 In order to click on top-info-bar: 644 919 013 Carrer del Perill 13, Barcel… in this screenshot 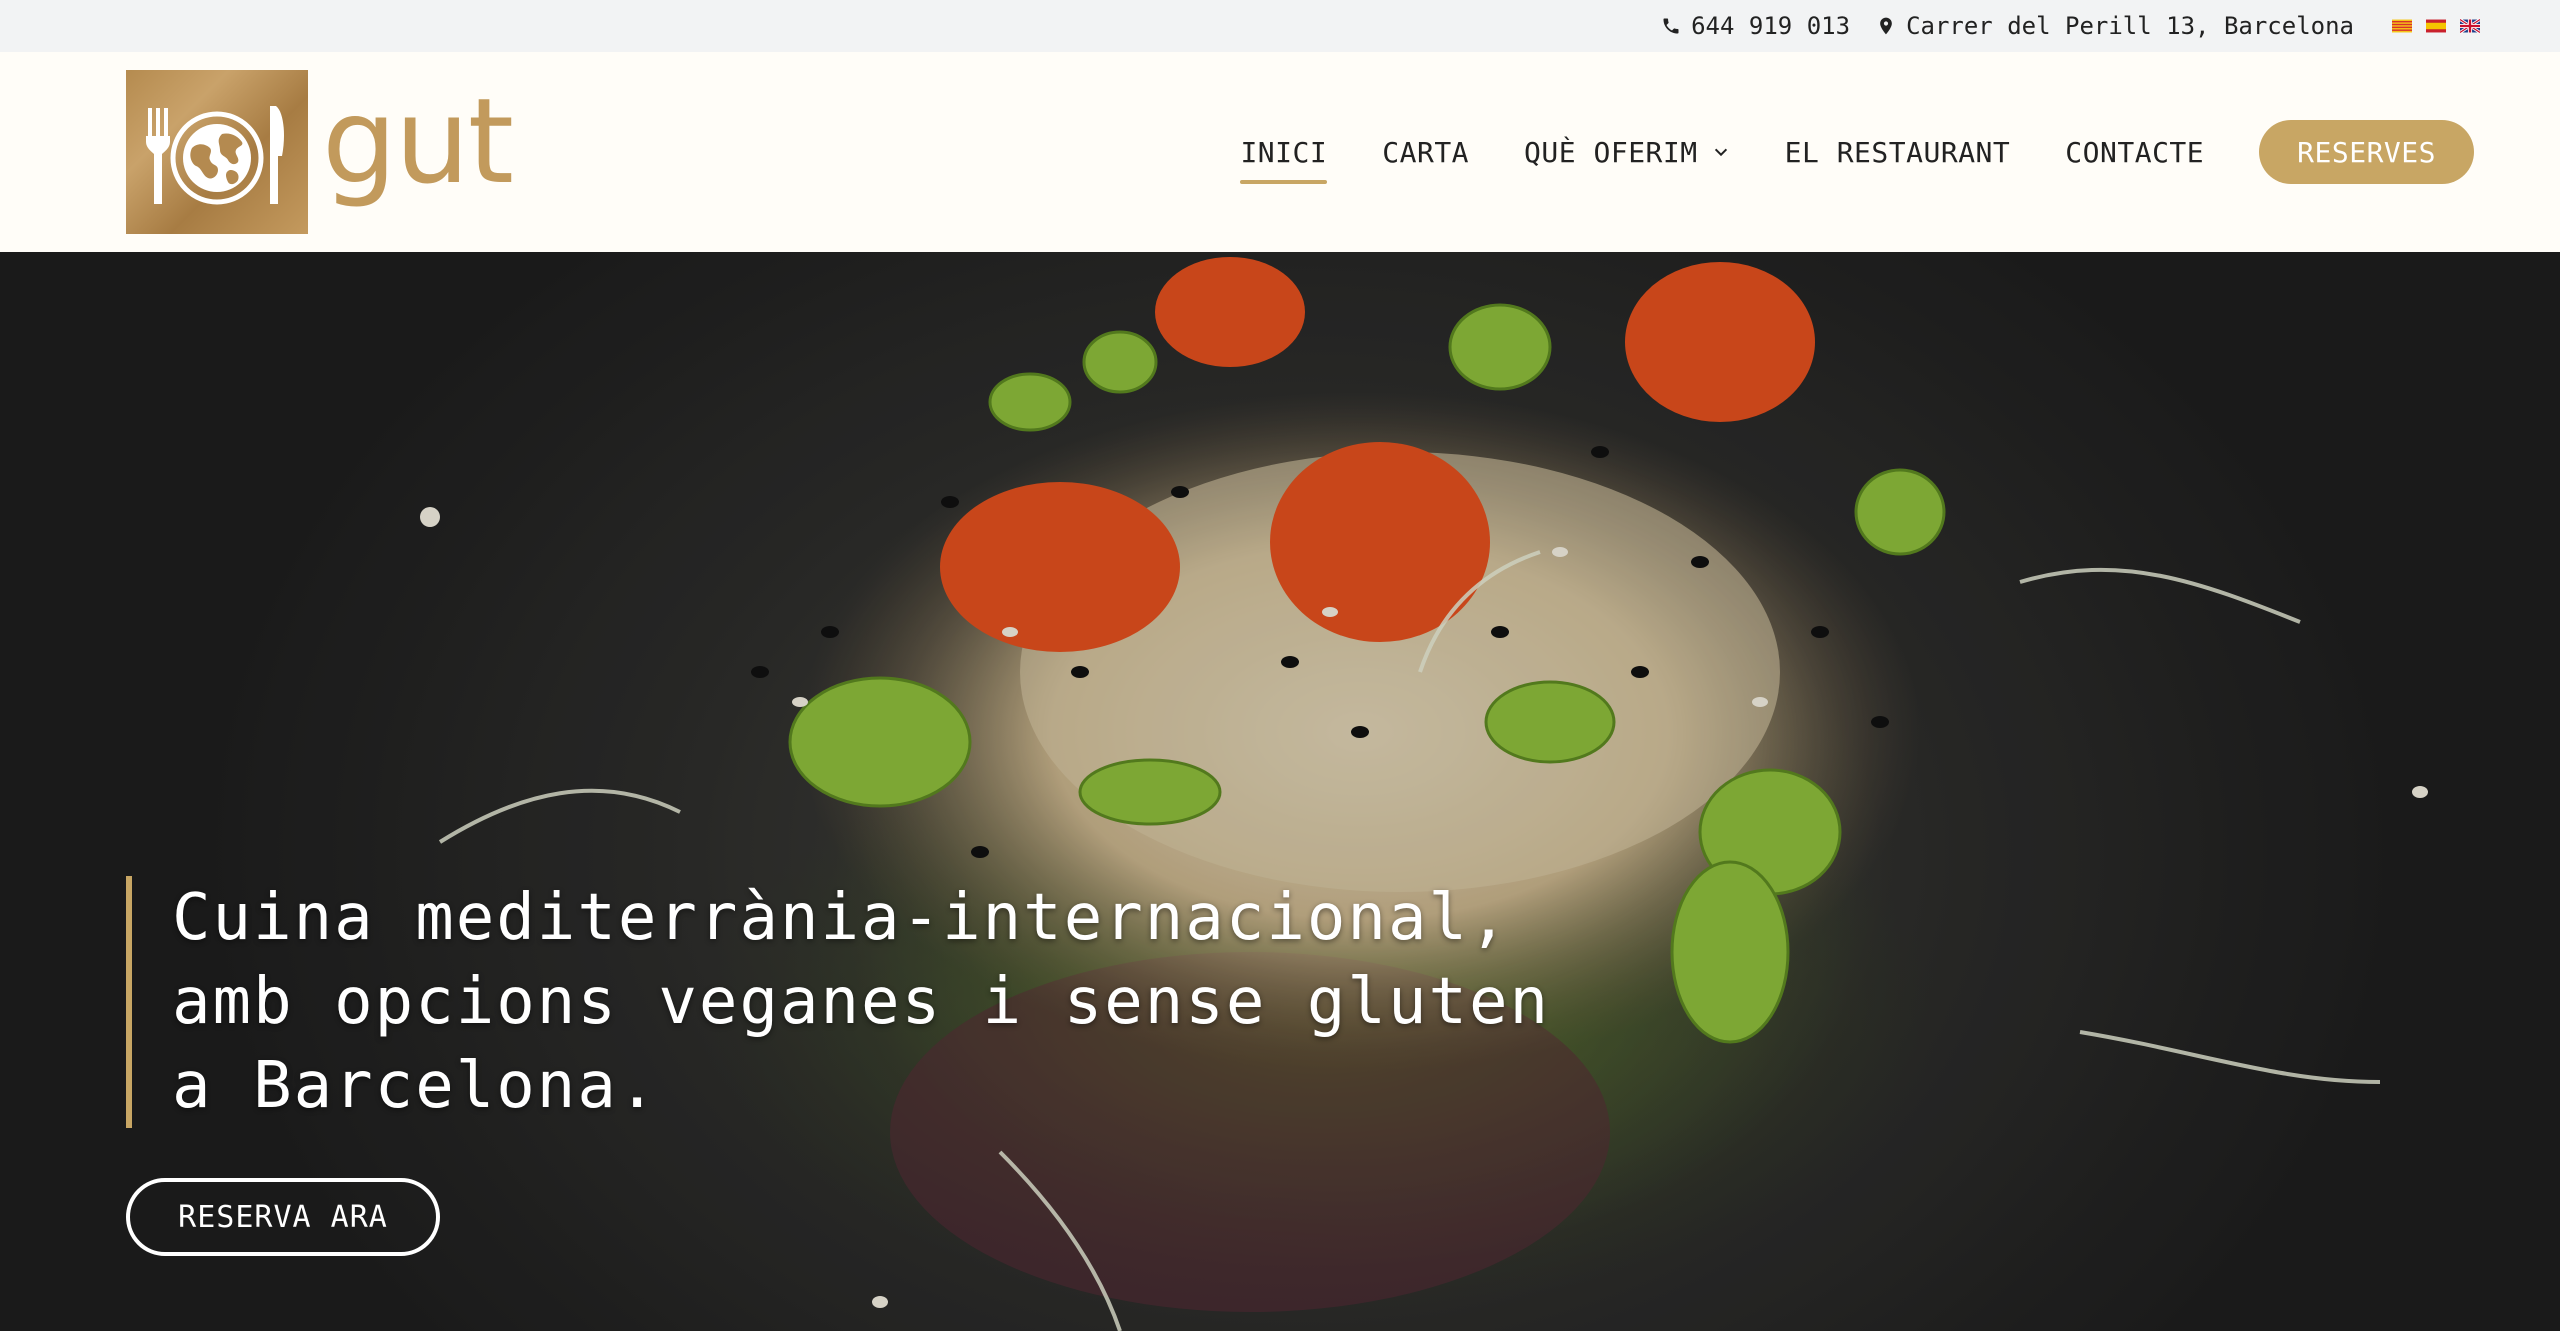, I will do `click(1280, 26)`.